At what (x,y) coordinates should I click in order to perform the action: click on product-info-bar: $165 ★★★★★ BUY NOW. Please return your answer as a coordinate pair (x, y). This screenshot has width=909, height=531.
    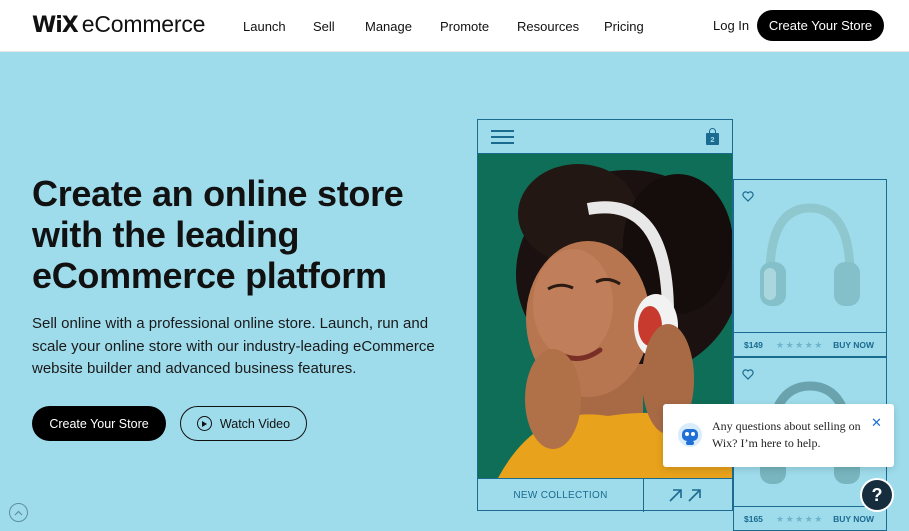
    Looking at the image, I should click on (810, 518).